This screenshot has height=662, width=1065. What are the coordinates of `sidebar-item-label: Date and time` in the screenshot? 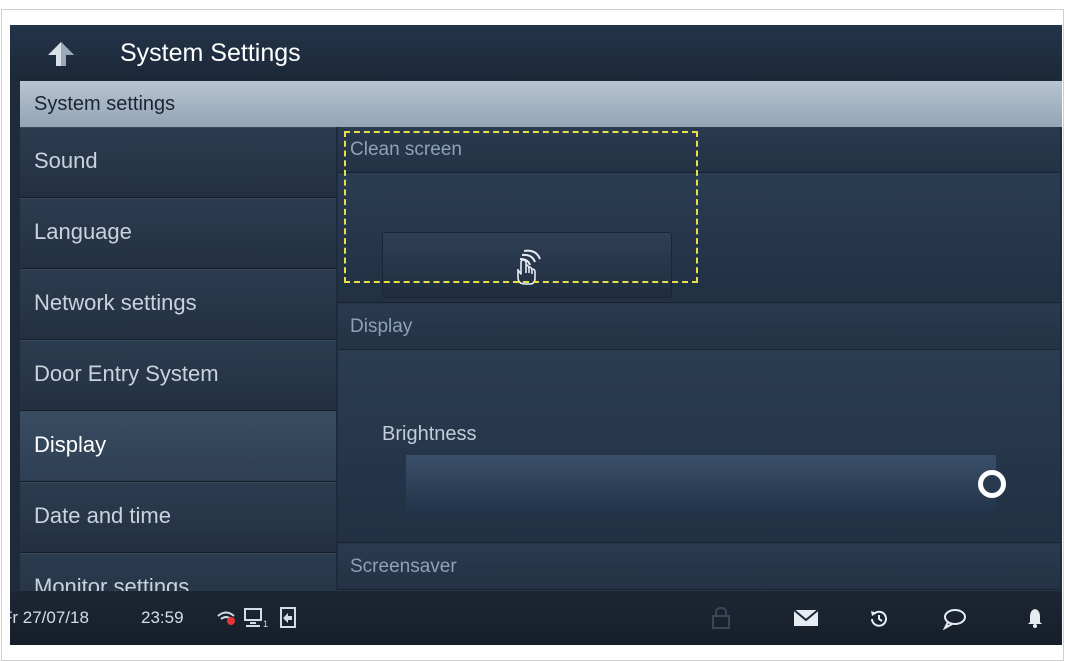 It's located at (102, 515).